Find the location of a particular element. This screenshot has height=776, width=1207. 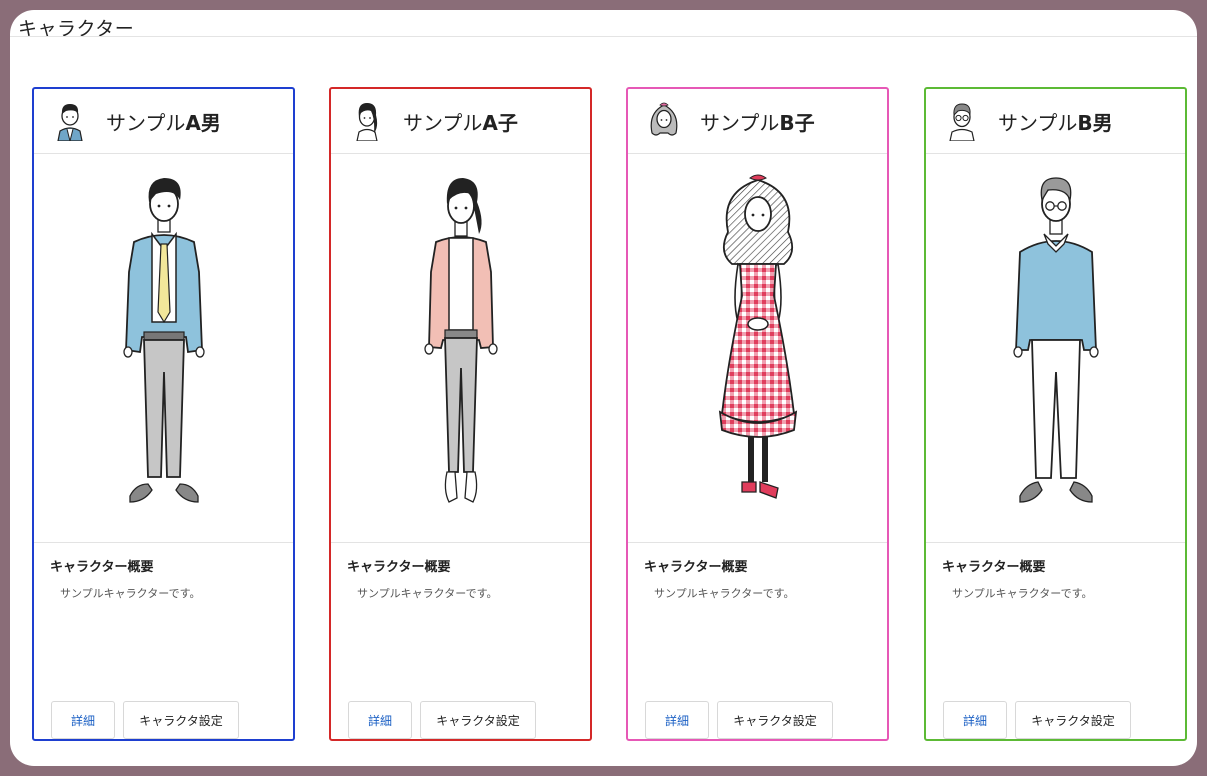

card-name: サンプルB男 is located at coordinates (1055, 123).